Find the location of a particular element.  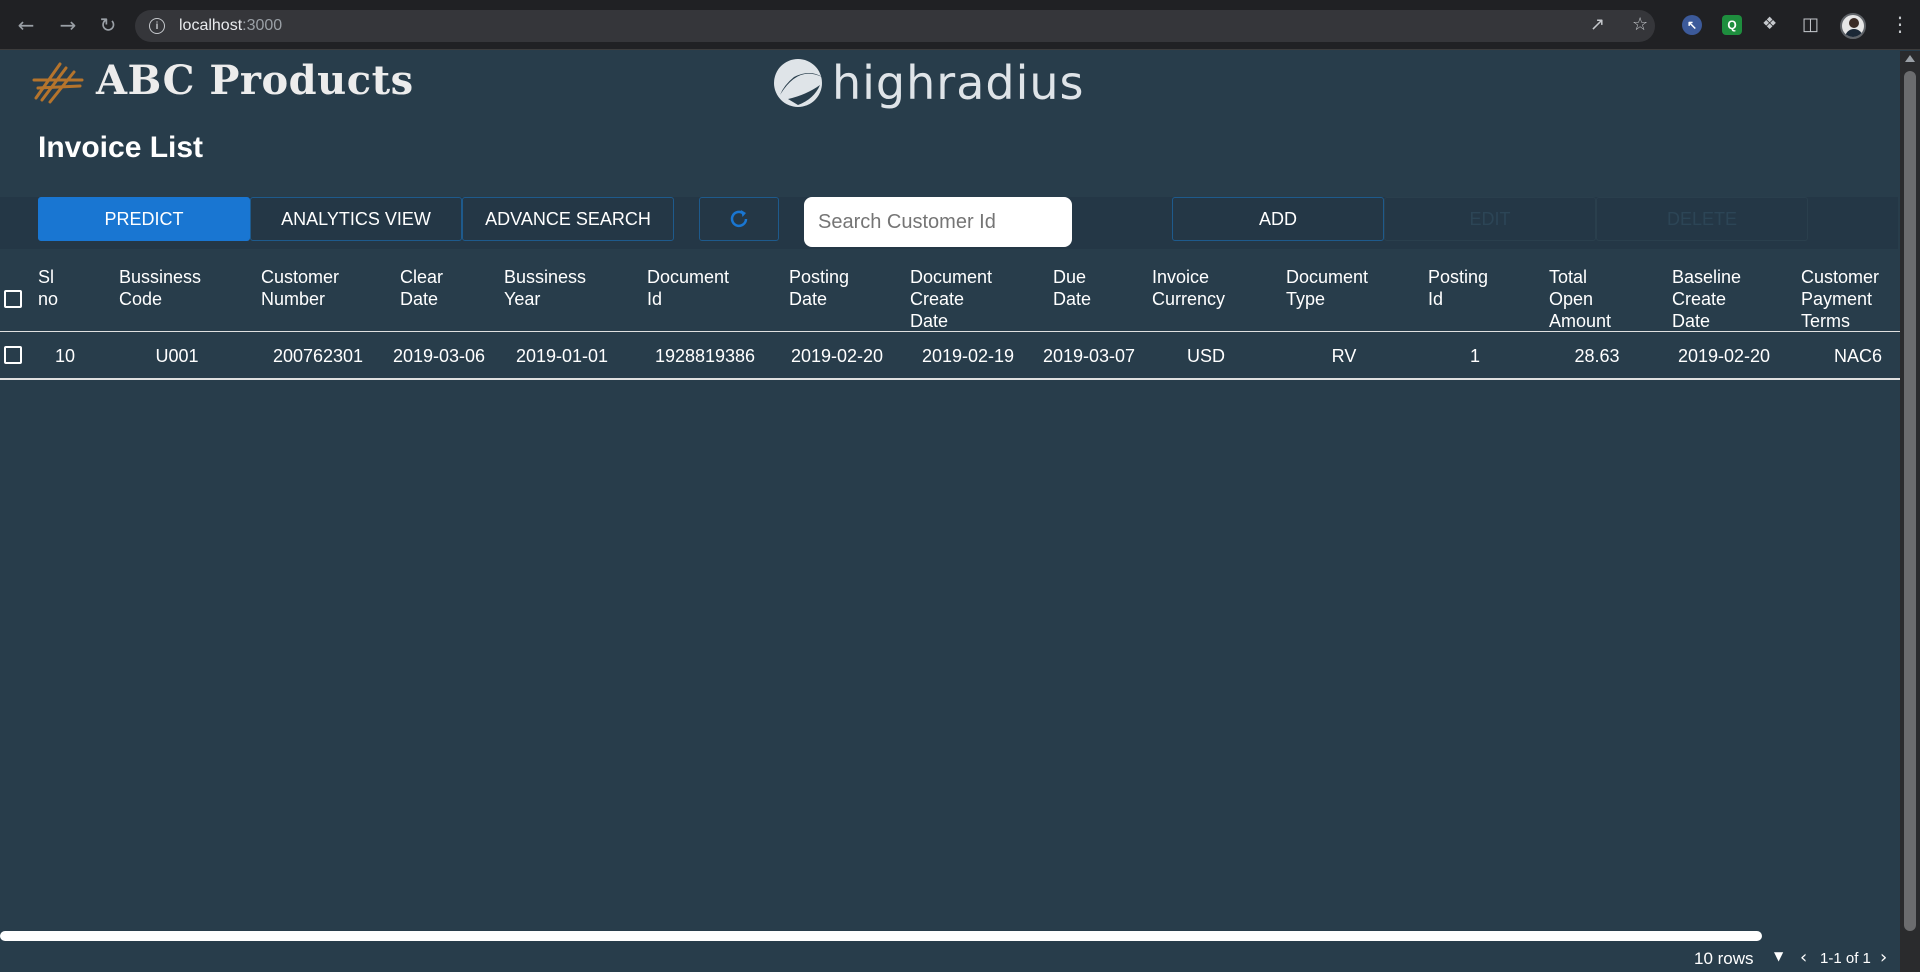

table-footer: 10 rows ▼ ‹ 1-1 of 1 › is located at coordinates (949, 959).